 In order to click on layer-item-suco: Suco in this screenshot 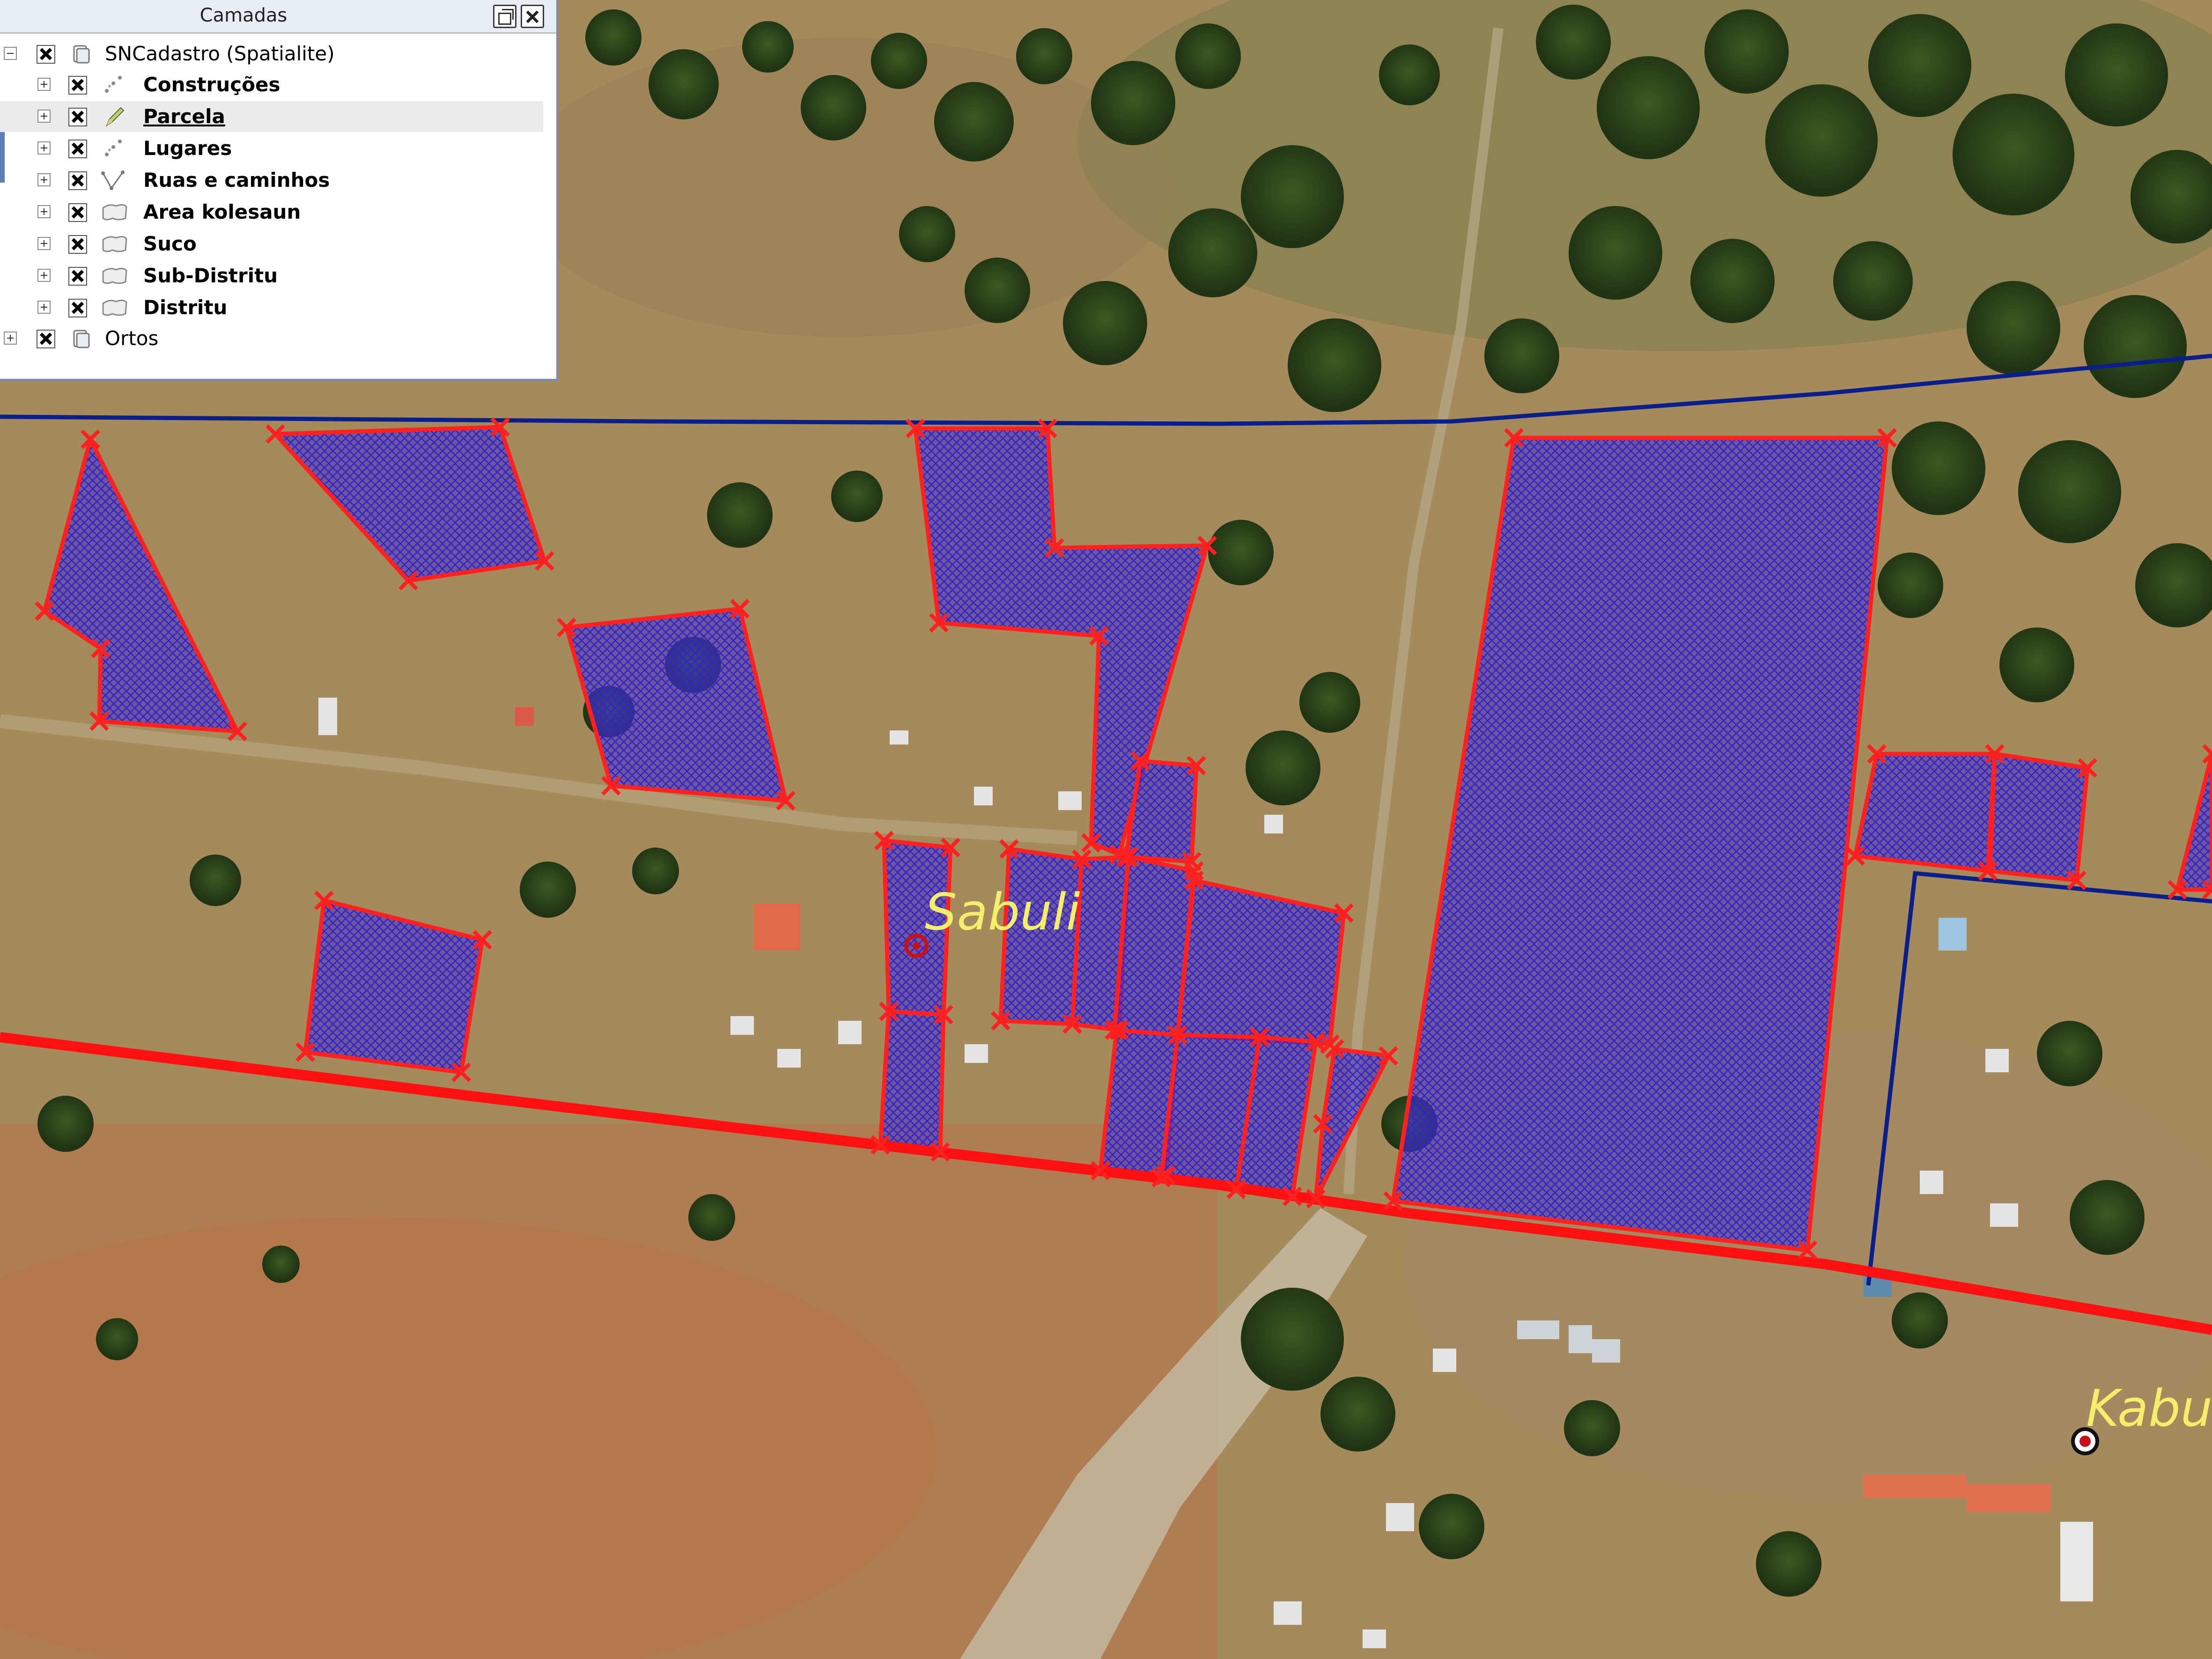, I will do `click(272, 244)`.